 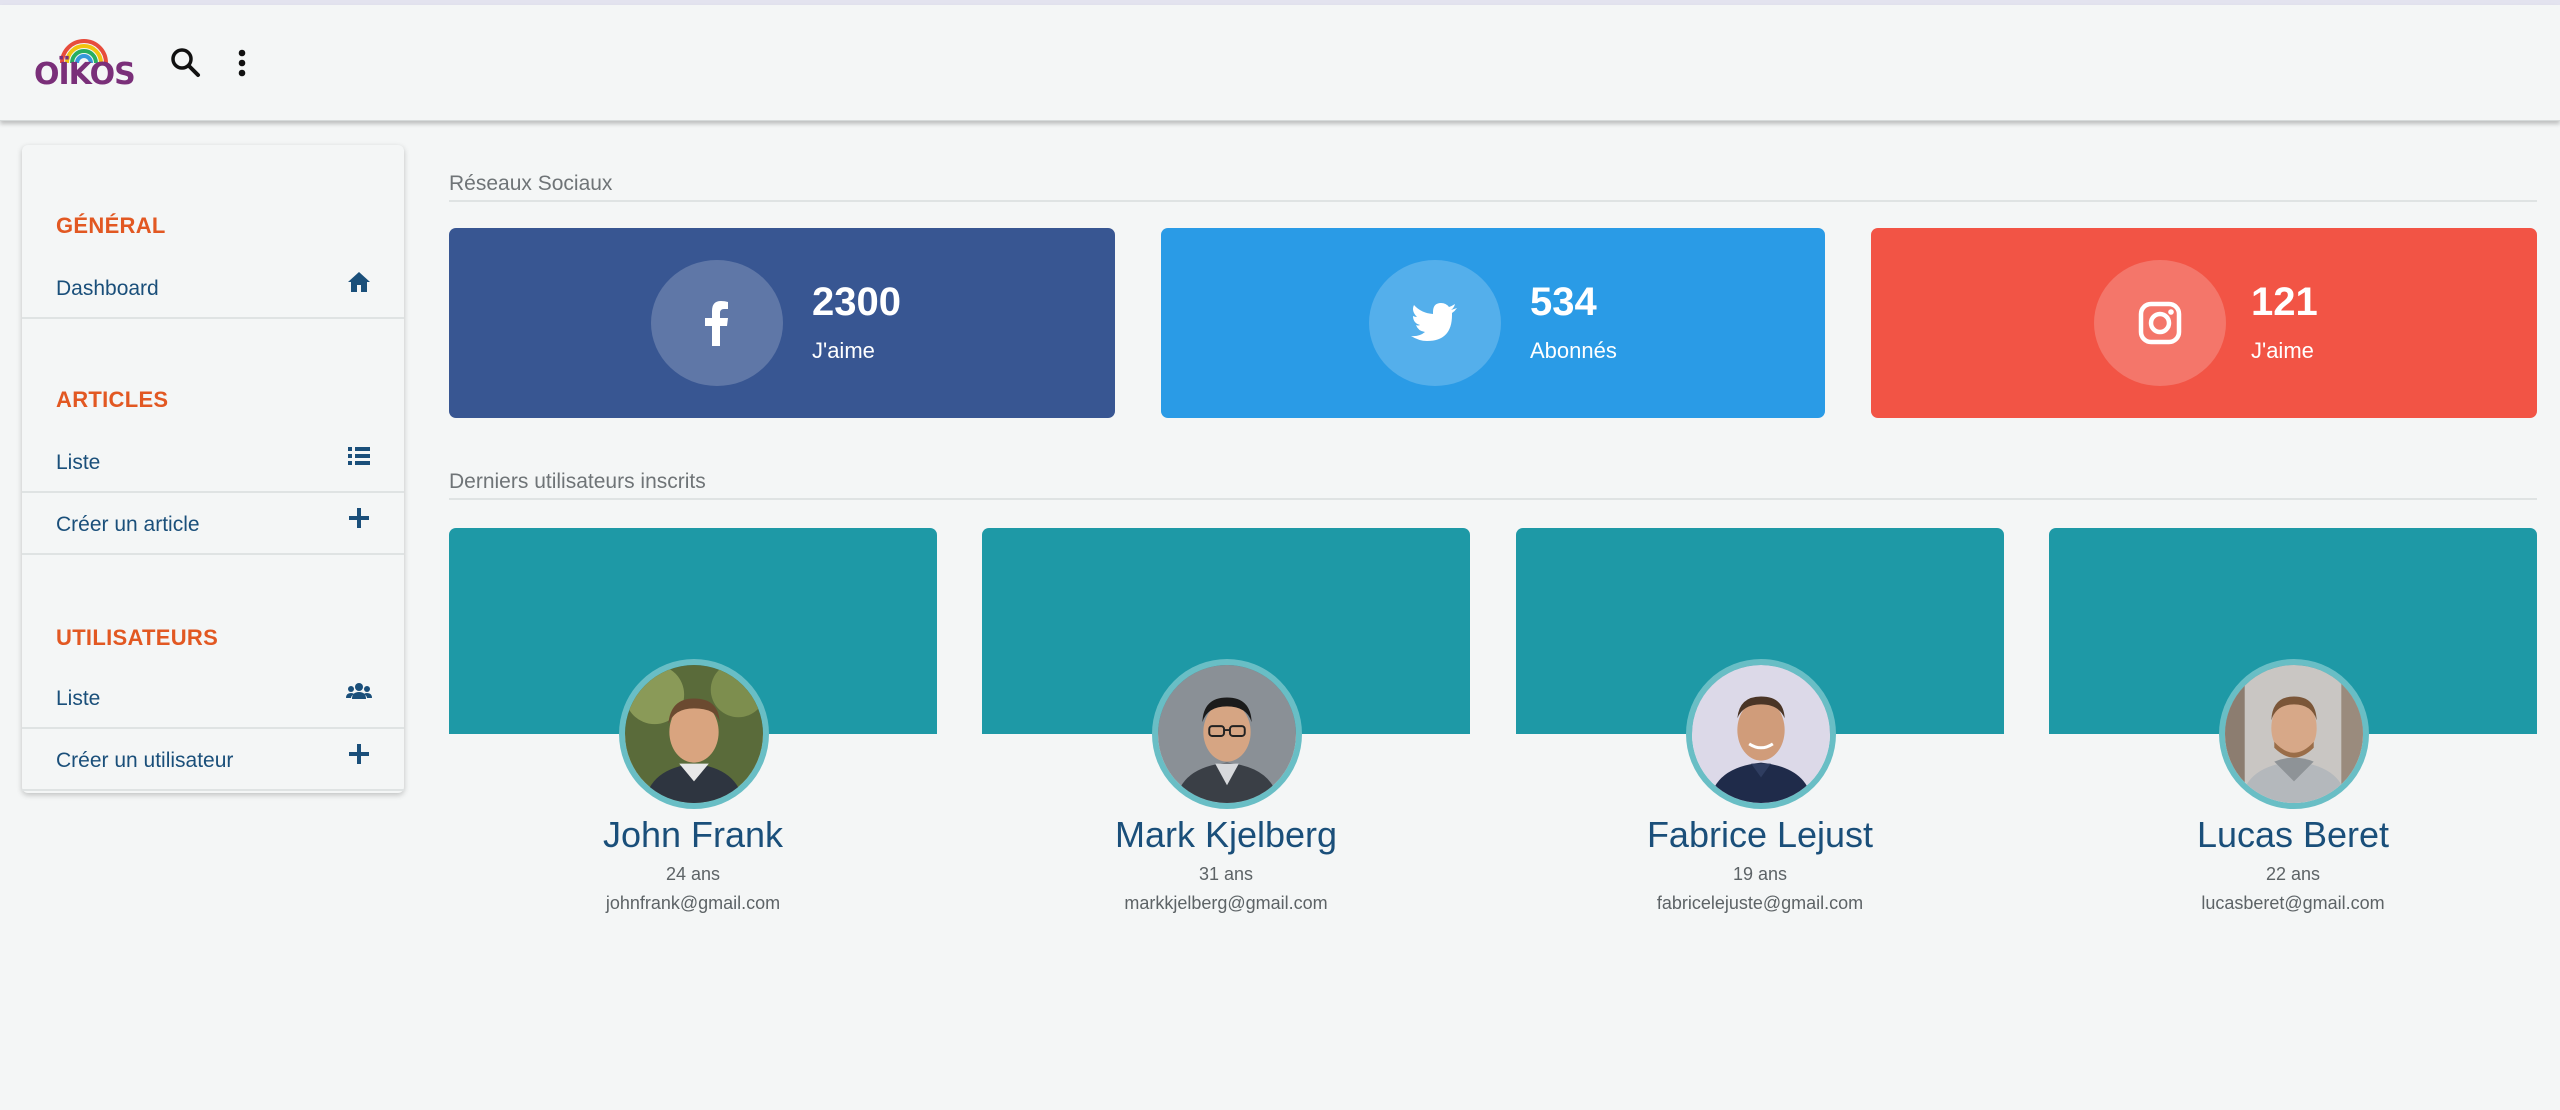 What do you see at coordinates (1226, 834) in the screenshot?
I see `user-name: Mark Kjelberg` at bounding box center [1226, 834].